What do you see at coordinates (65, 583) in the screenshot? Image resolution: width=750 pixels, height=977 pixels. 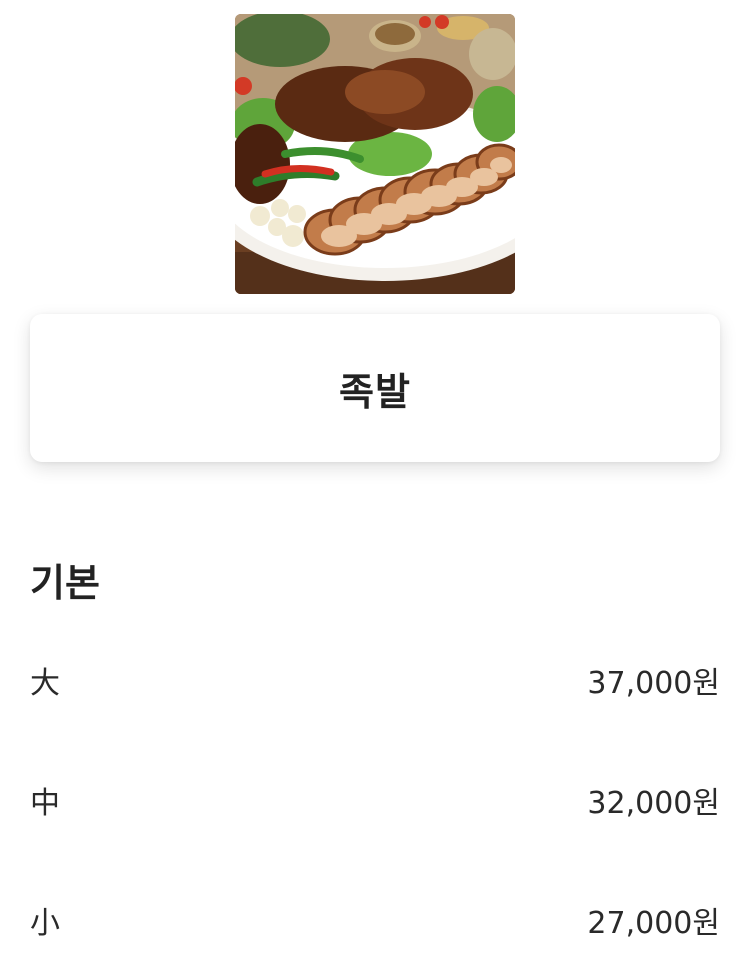 I see `section-title: 기본` at bounding box center [65, 583].